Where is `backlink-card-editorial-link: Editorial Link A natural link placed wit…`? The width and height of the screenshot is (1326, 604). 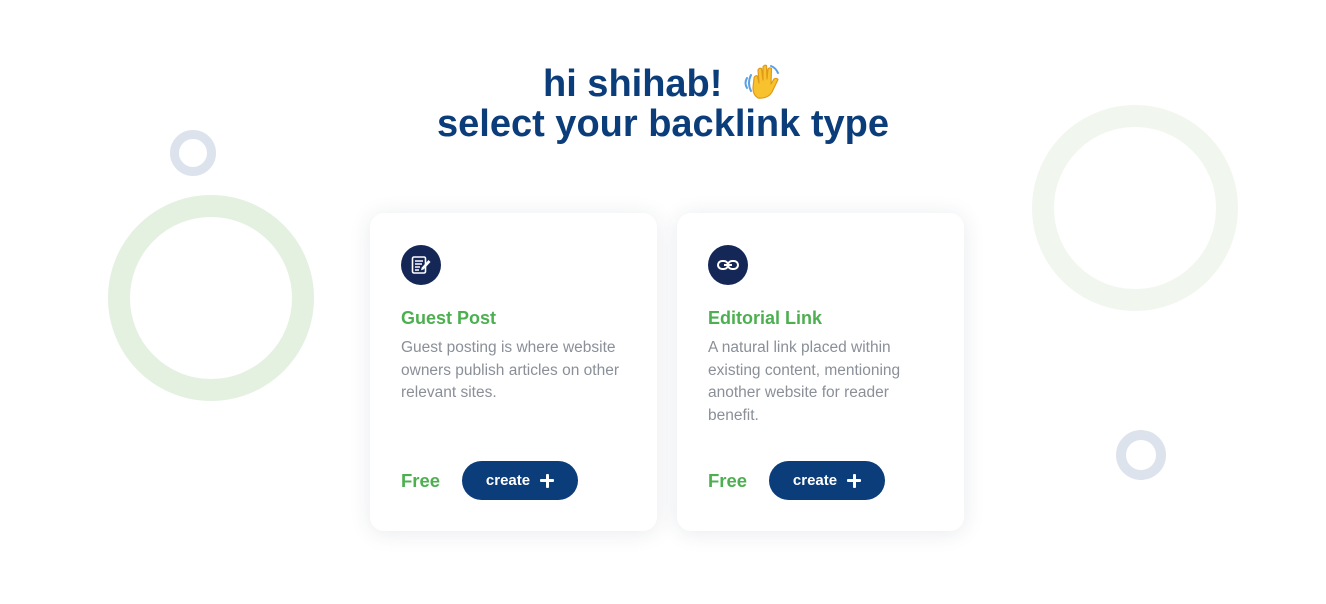
backlink-card-editorial-link: Editorial Link A natural link placed wit… is located at coordinates (820, 372).